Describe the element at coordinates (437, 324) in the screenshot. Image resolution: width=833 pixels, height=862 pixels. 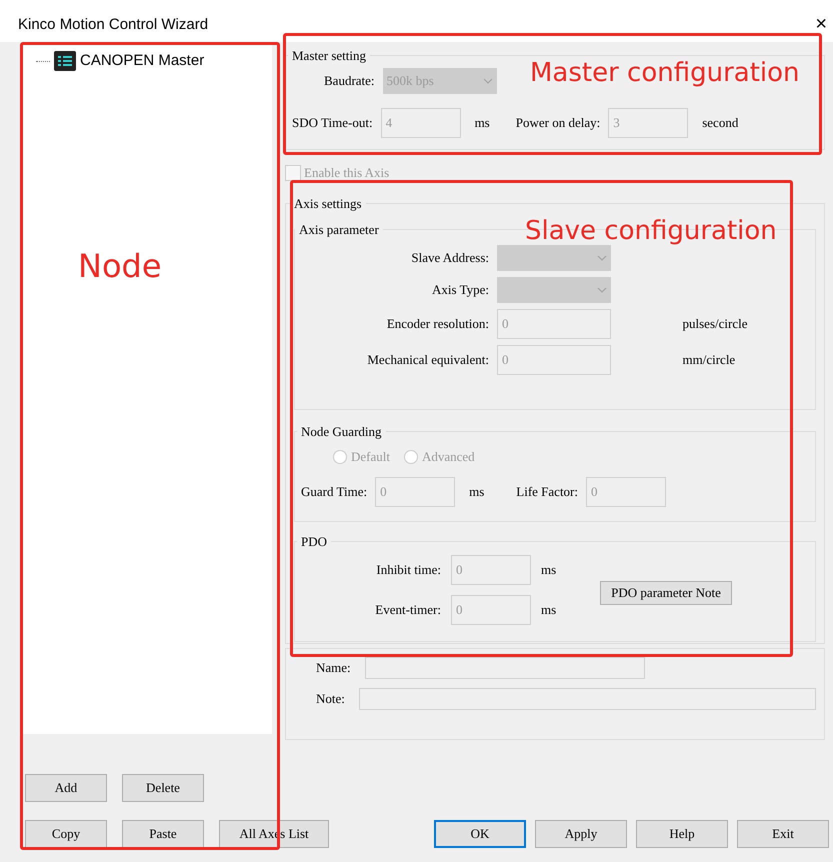
I see `field-label: Encoder resolution:` at that location.